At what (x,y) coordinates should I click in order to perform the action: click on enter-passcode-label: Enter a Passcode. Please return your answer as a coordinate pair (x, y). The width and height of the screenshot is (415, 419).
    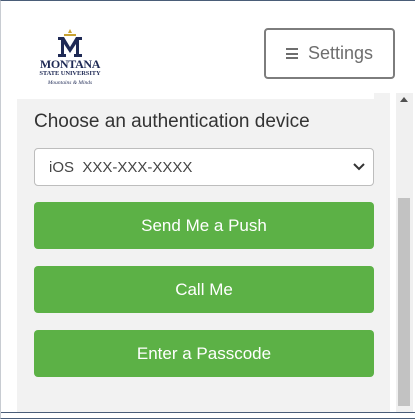
    Looking at the image, I should click on (204, 353).